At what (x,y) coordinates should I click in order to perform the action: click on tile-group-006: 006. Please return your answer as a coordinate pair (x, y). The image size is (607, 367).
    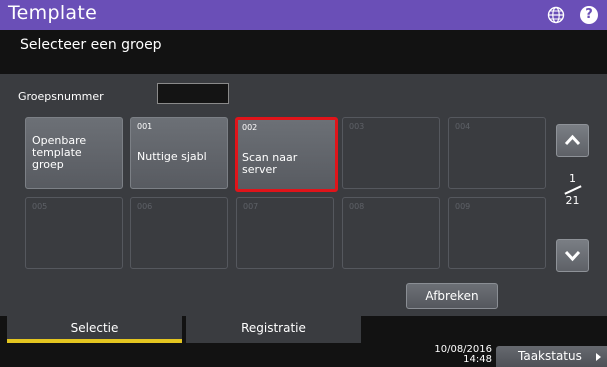
    Looking at the image, I should click on (179, 233).